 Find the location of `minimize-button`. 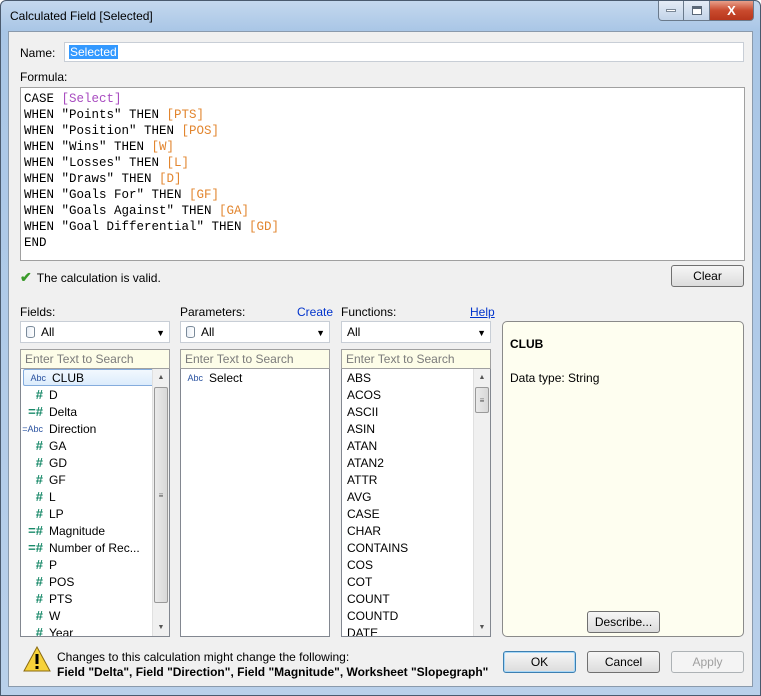

minimize-button is located at coordinates (671, 11).